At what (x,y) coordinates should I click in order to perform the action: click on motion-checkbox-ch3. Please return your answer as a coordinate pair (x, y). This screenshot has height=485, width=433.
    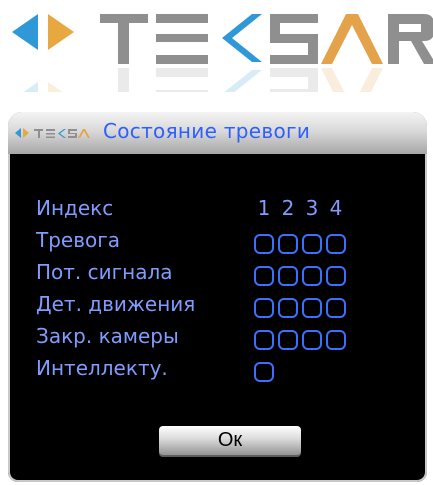
    Looking at the image, I should click on (312, 308).